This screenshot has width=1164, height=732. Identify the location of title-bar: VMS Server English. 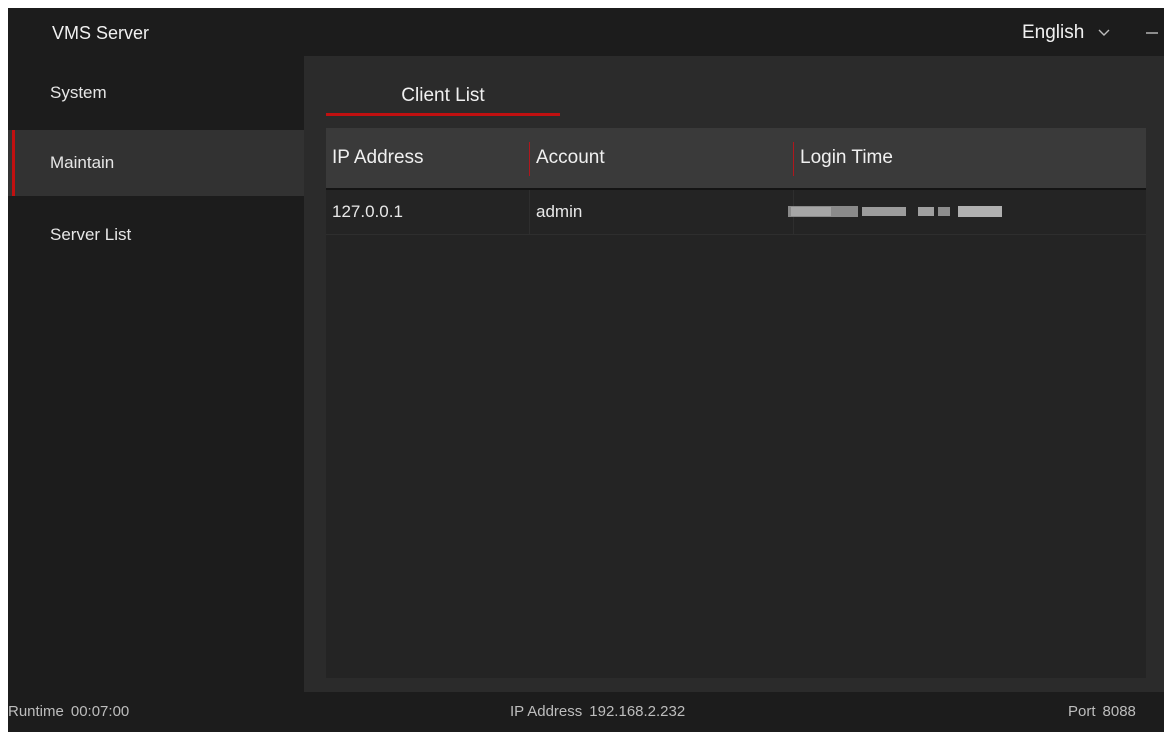
(586, 32).